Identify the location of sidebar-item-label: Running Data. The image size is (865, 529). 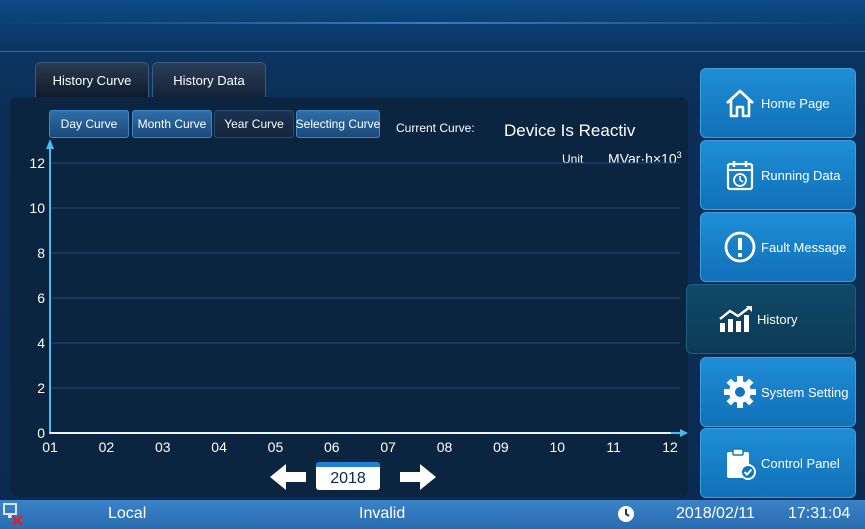
(801, 175).